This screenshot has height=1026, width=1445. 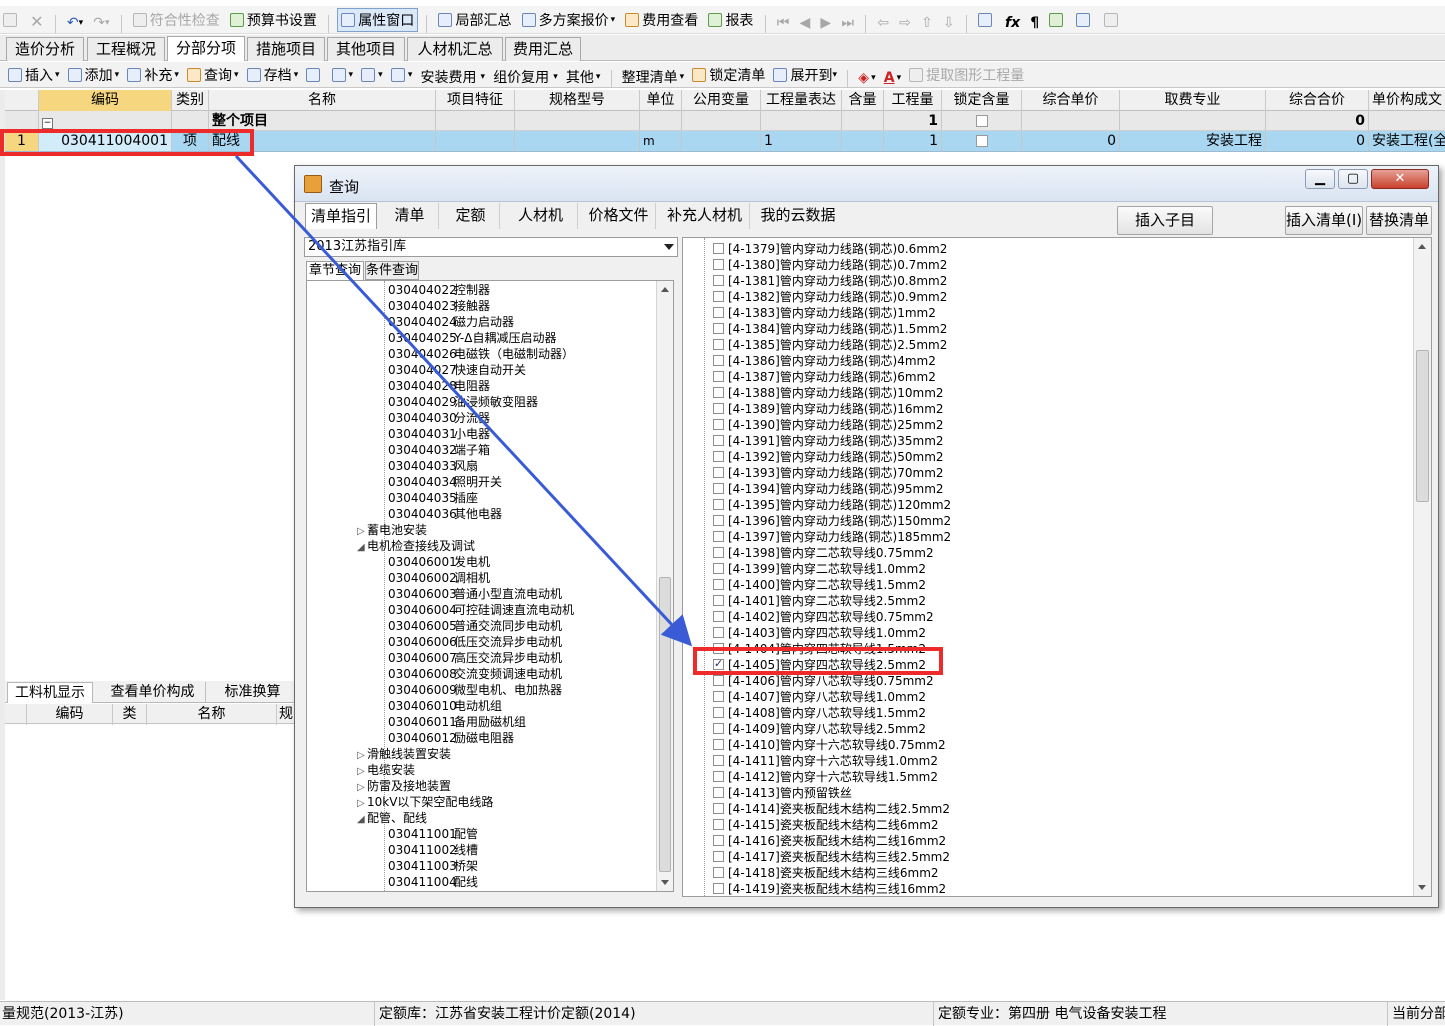 I want to click on replace-button: ▾, so click(x=372, y=75).